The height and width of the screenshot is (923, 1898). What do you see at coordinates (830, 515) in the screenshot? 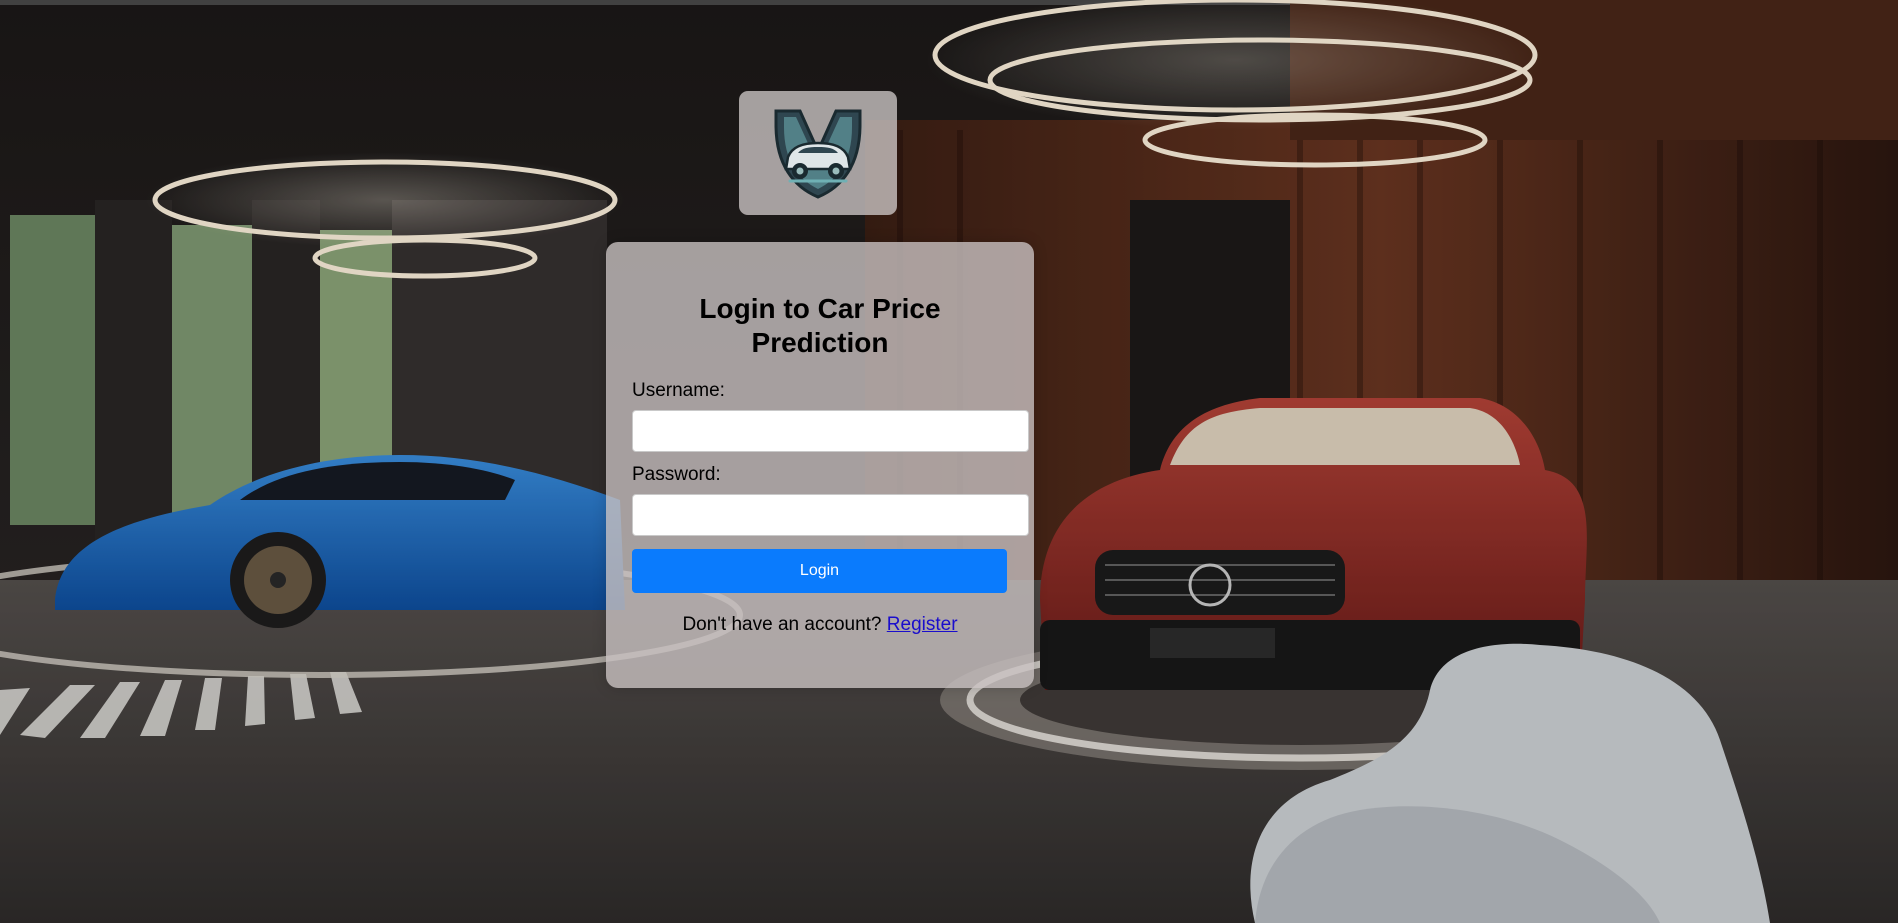
I see `password-input` at bounding box center [830, 515].